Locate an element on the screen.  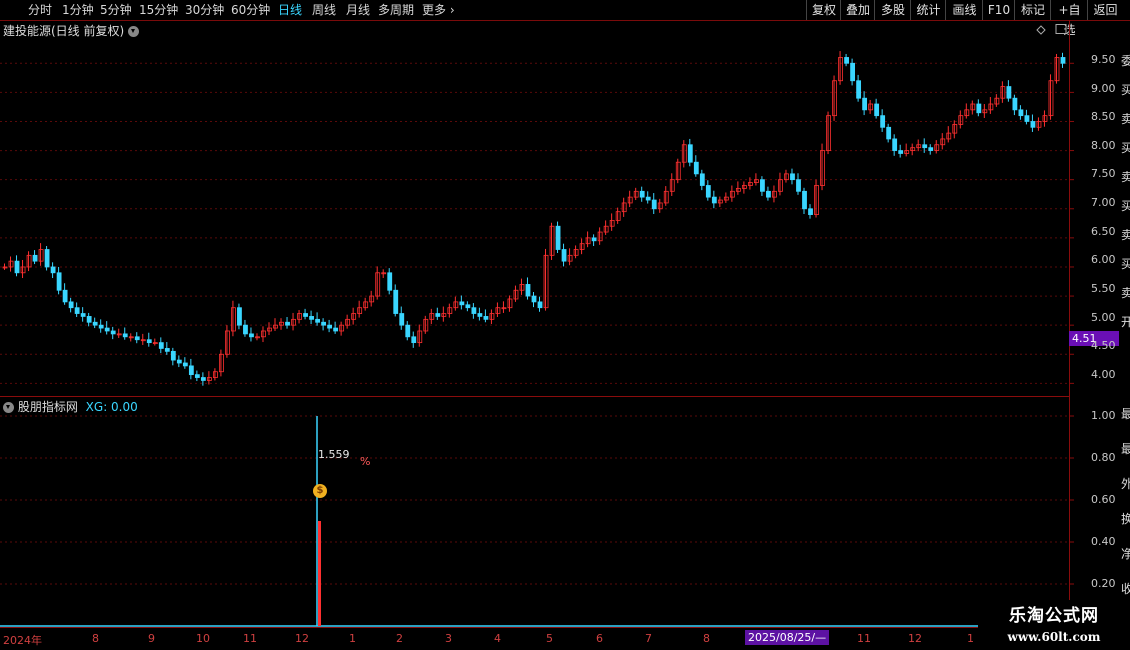
toolbar-action-0: 复权 is located at coordinates (823, 10).